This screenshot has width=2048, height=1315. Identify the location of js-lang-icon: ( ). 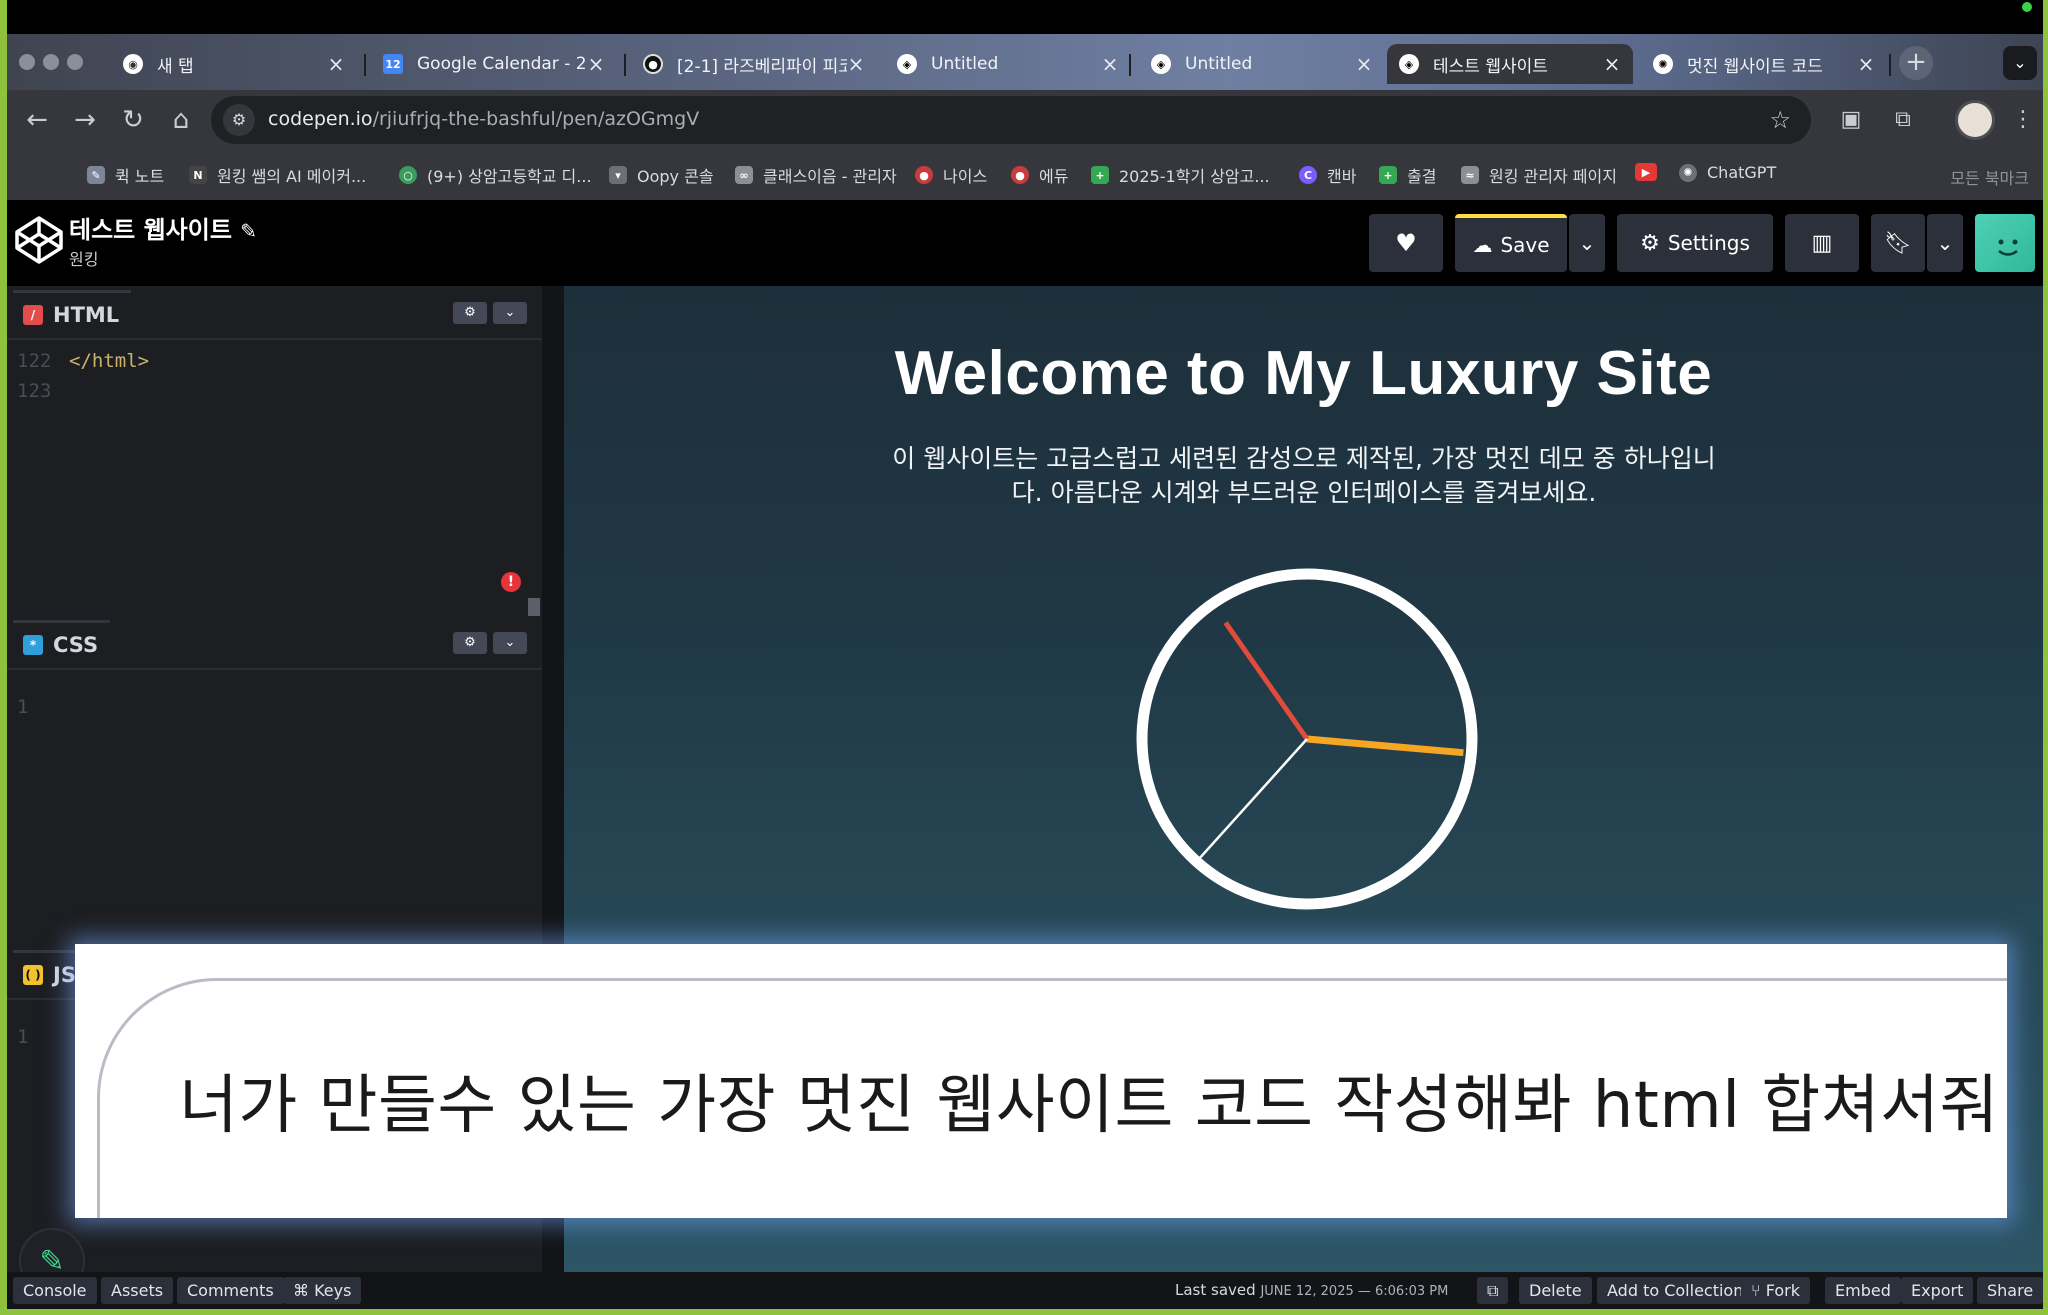
(33, 974).